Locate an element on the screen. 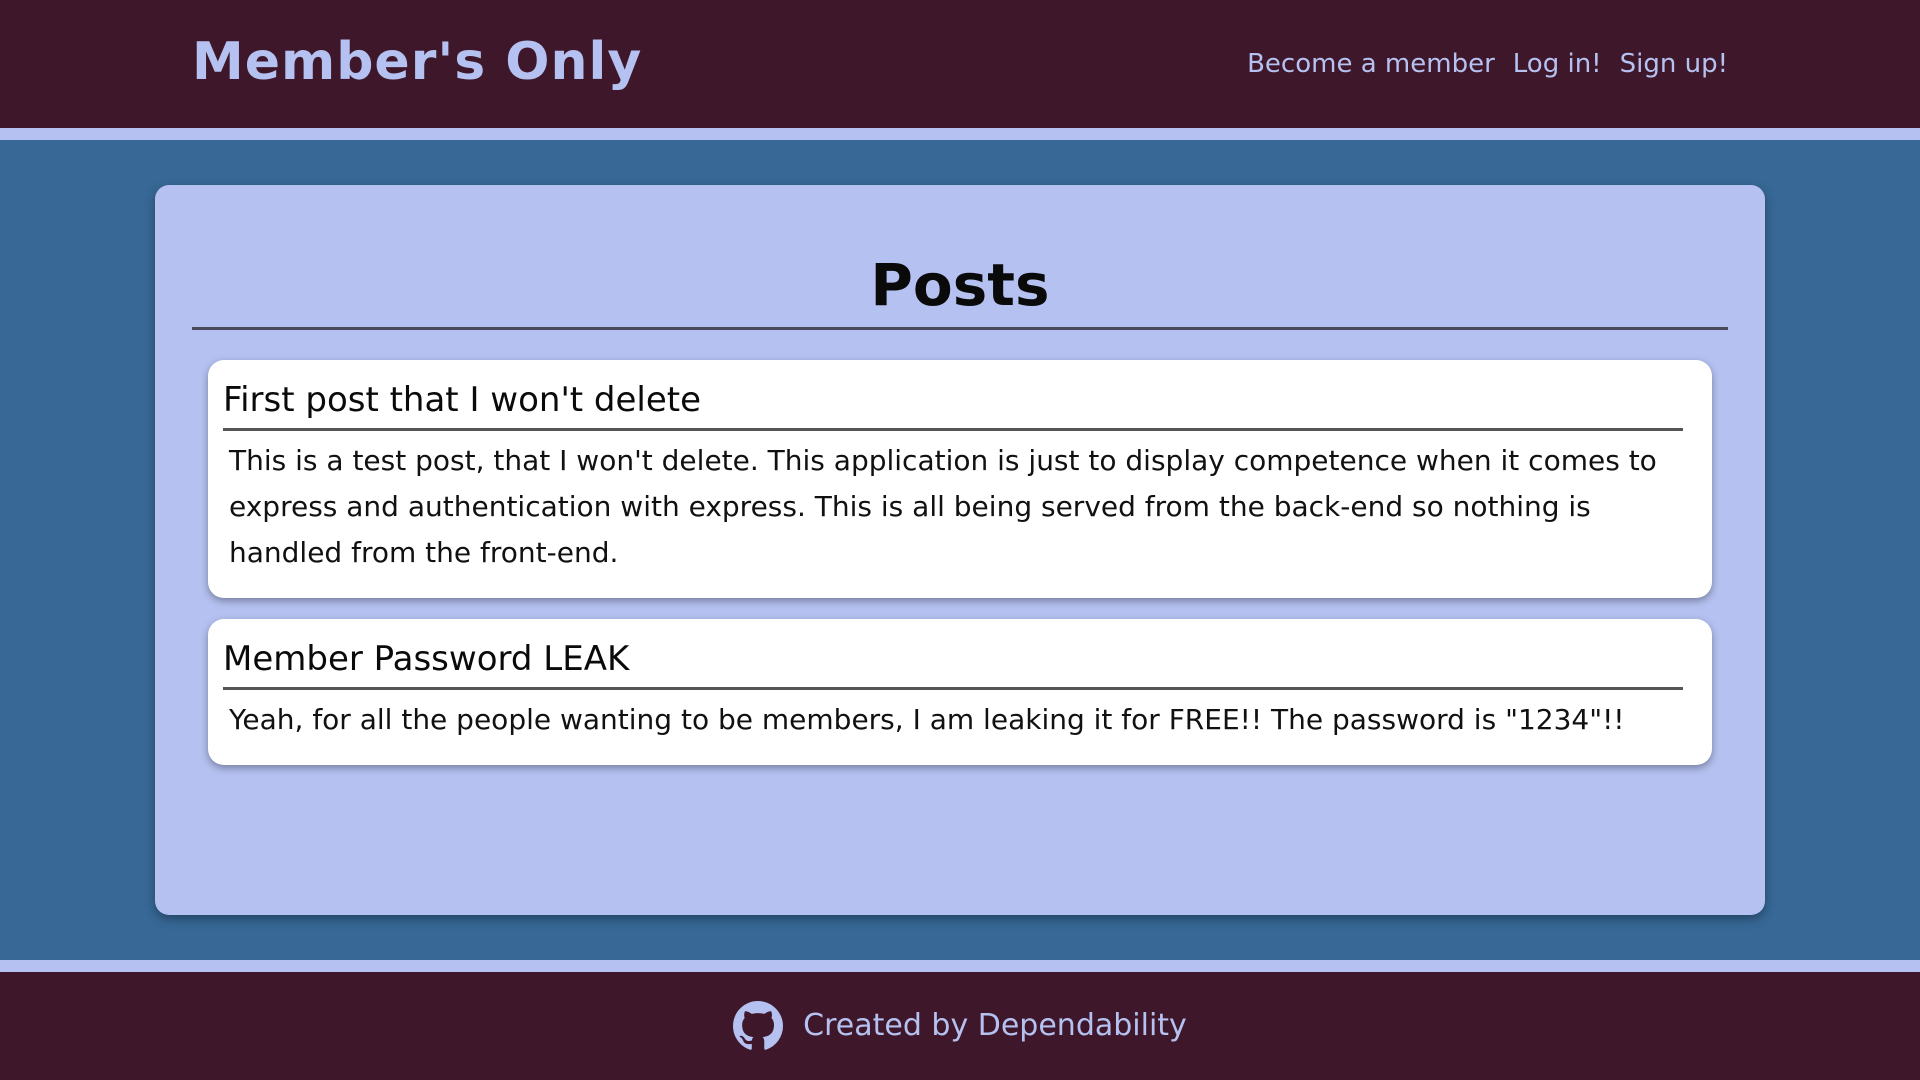 The image size is (1920, 1080). page-title: Posts is located at coordinates (960, 285).